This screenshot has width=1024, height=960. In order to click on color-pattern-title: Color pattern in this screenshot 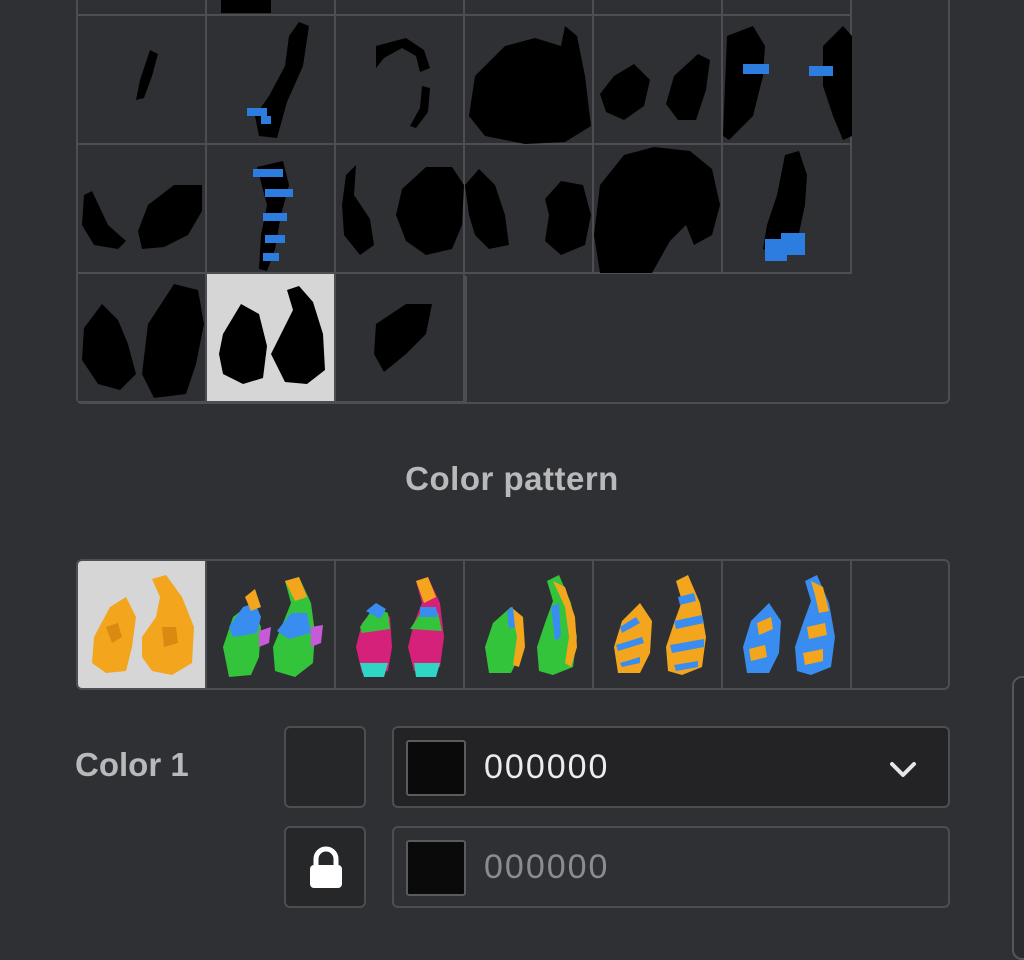, I will do `click(512, 478)`.